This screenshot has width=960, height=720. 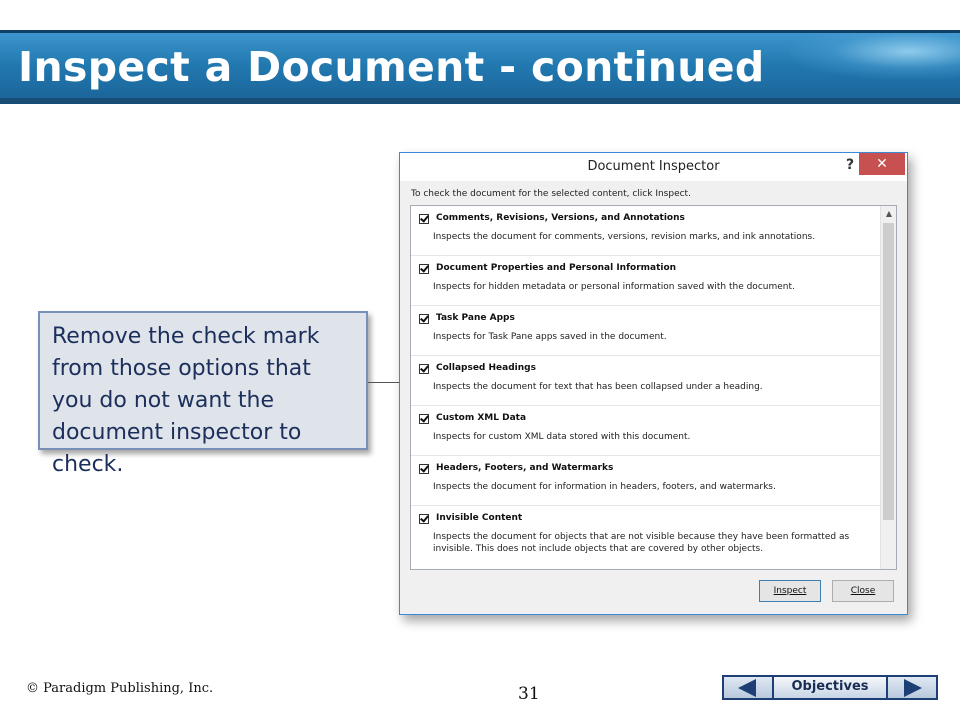 I want to click on inspect-button-label: Inspect, so click(x=790, y=591).